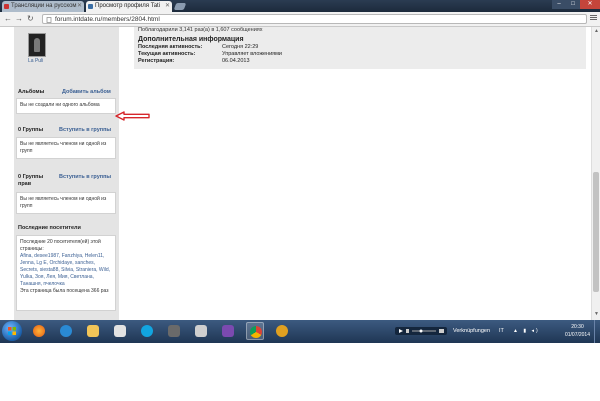  I want to click on page-scrollbar: ▲ ▼, so click(595, 173).